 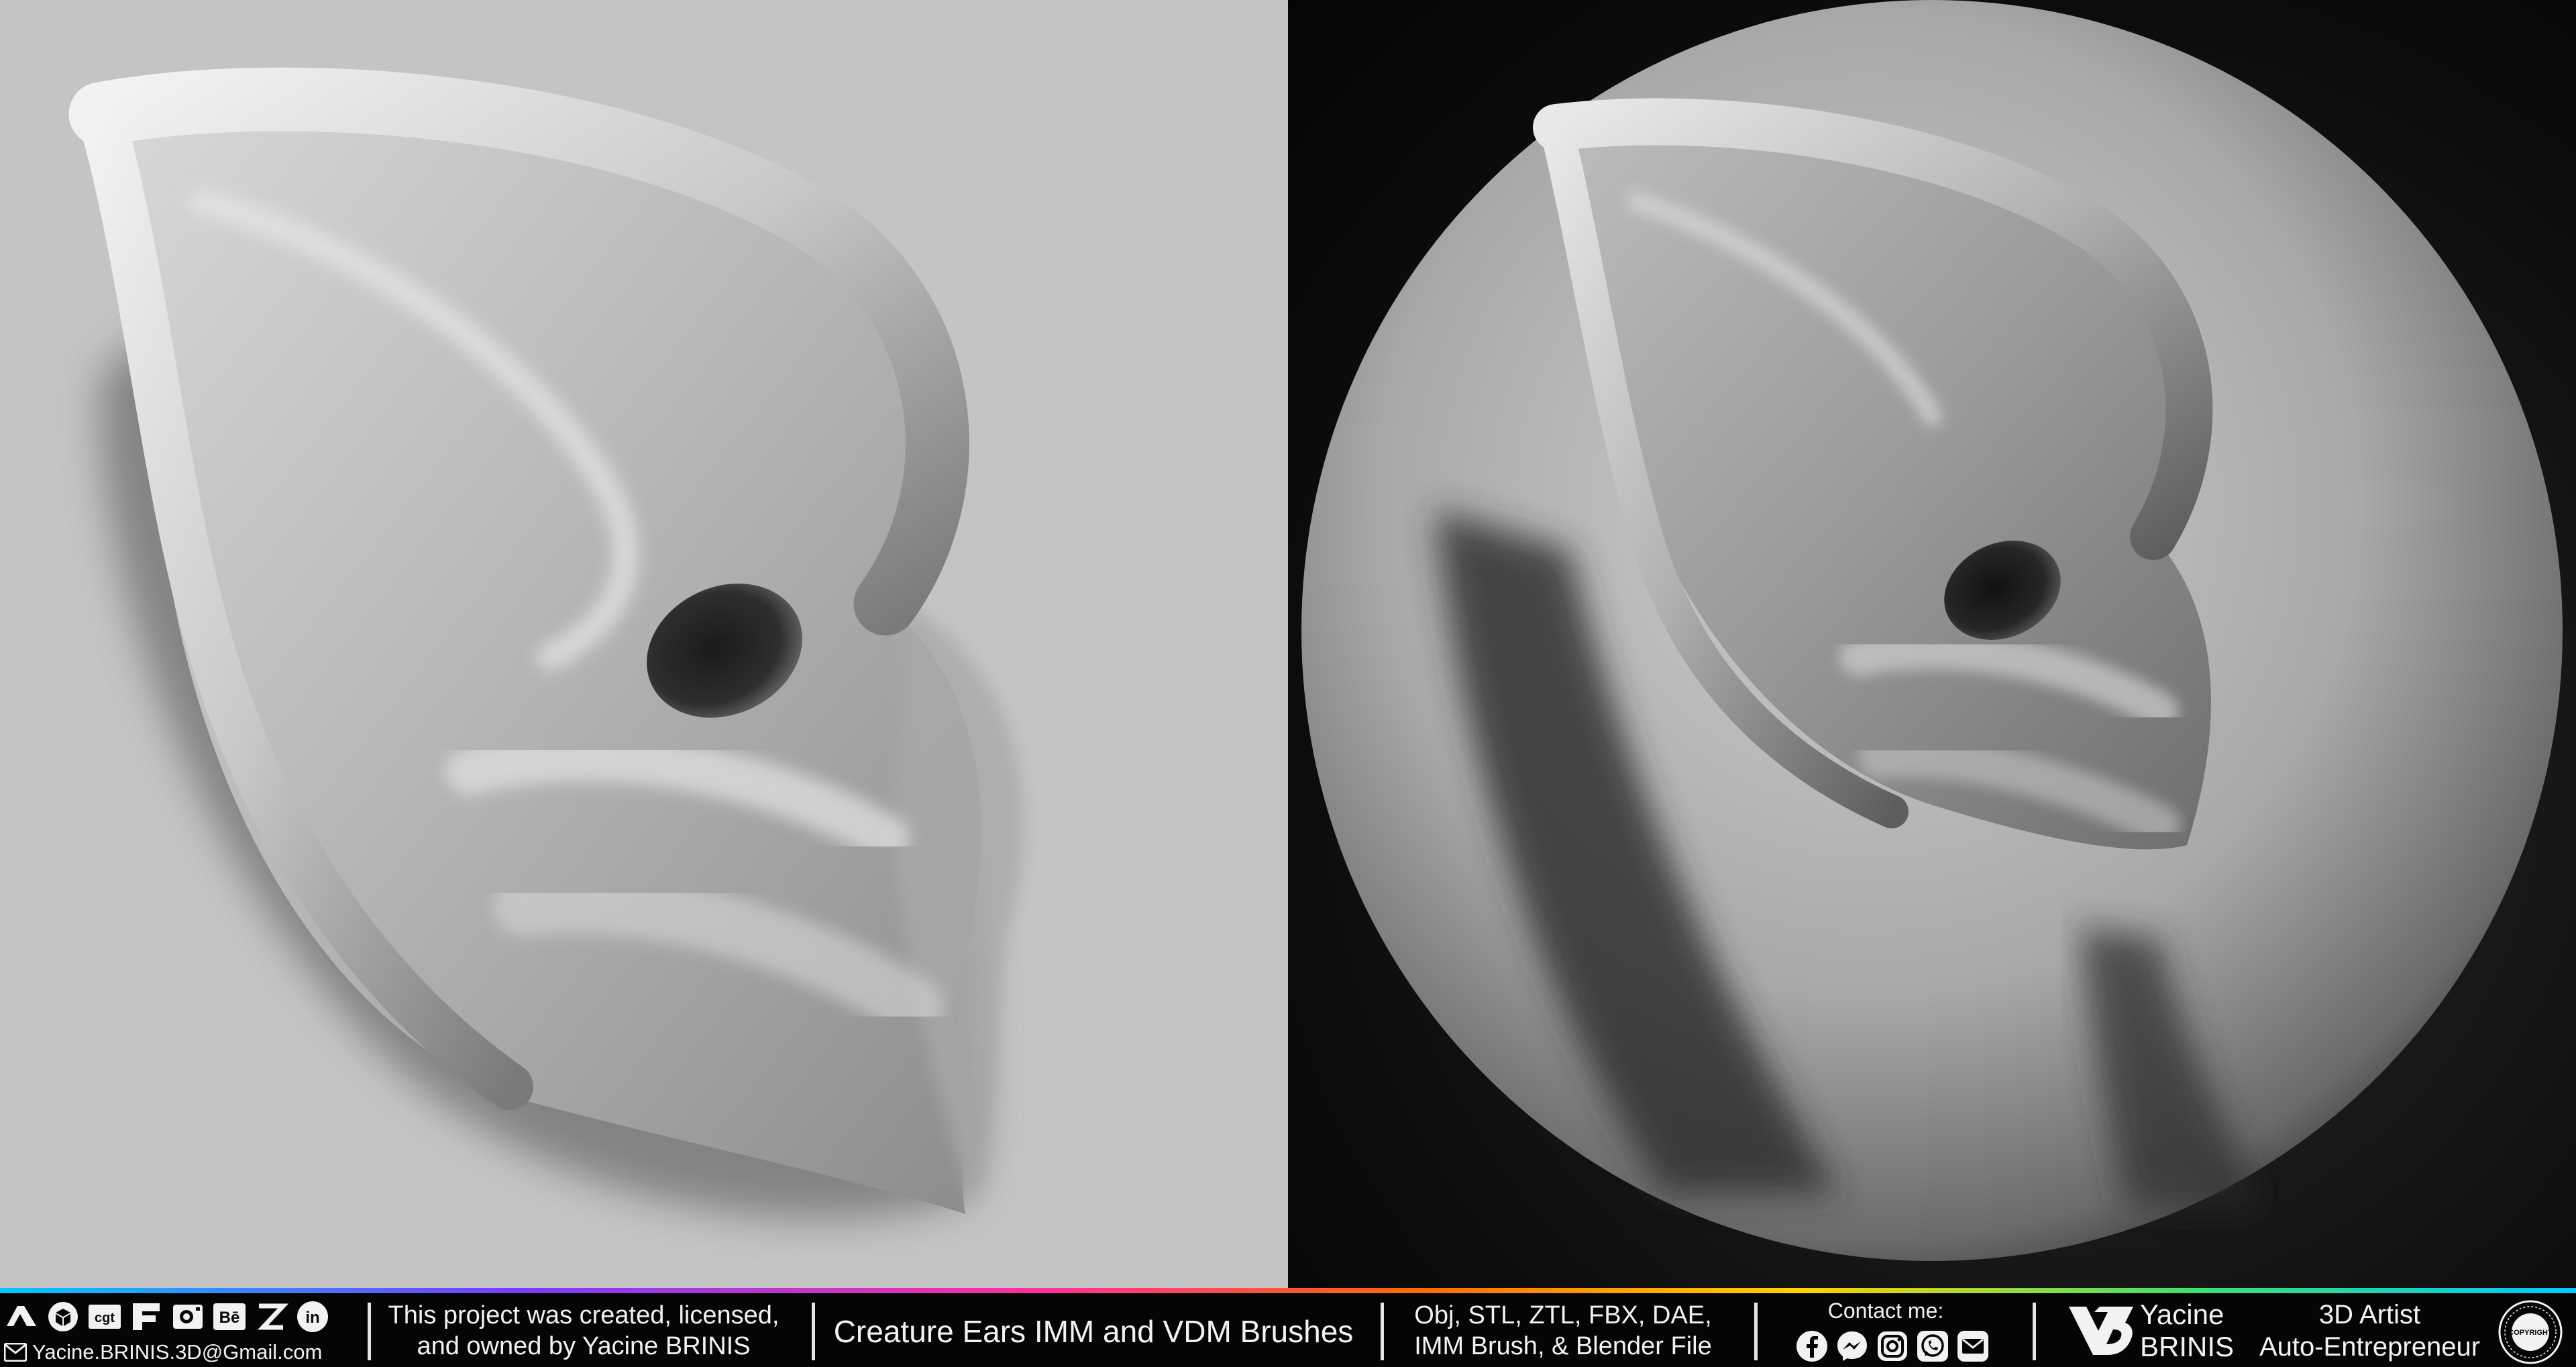 What do you see at coordinates (1093, 1332) in the screenshot?
I see `product-title: Creature Ears IMM and VDM Brushes` at bounding box center [1093, 1332].